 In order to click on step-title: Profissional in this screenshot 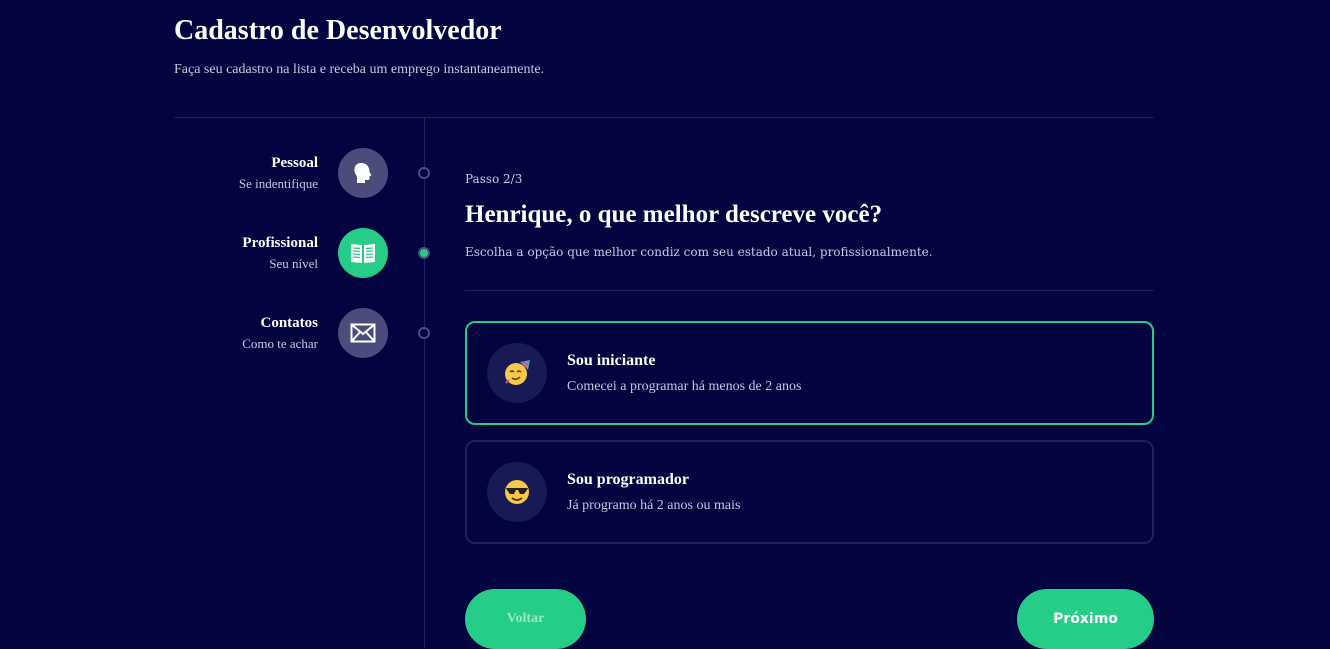, I will do `click(280, 243)`.